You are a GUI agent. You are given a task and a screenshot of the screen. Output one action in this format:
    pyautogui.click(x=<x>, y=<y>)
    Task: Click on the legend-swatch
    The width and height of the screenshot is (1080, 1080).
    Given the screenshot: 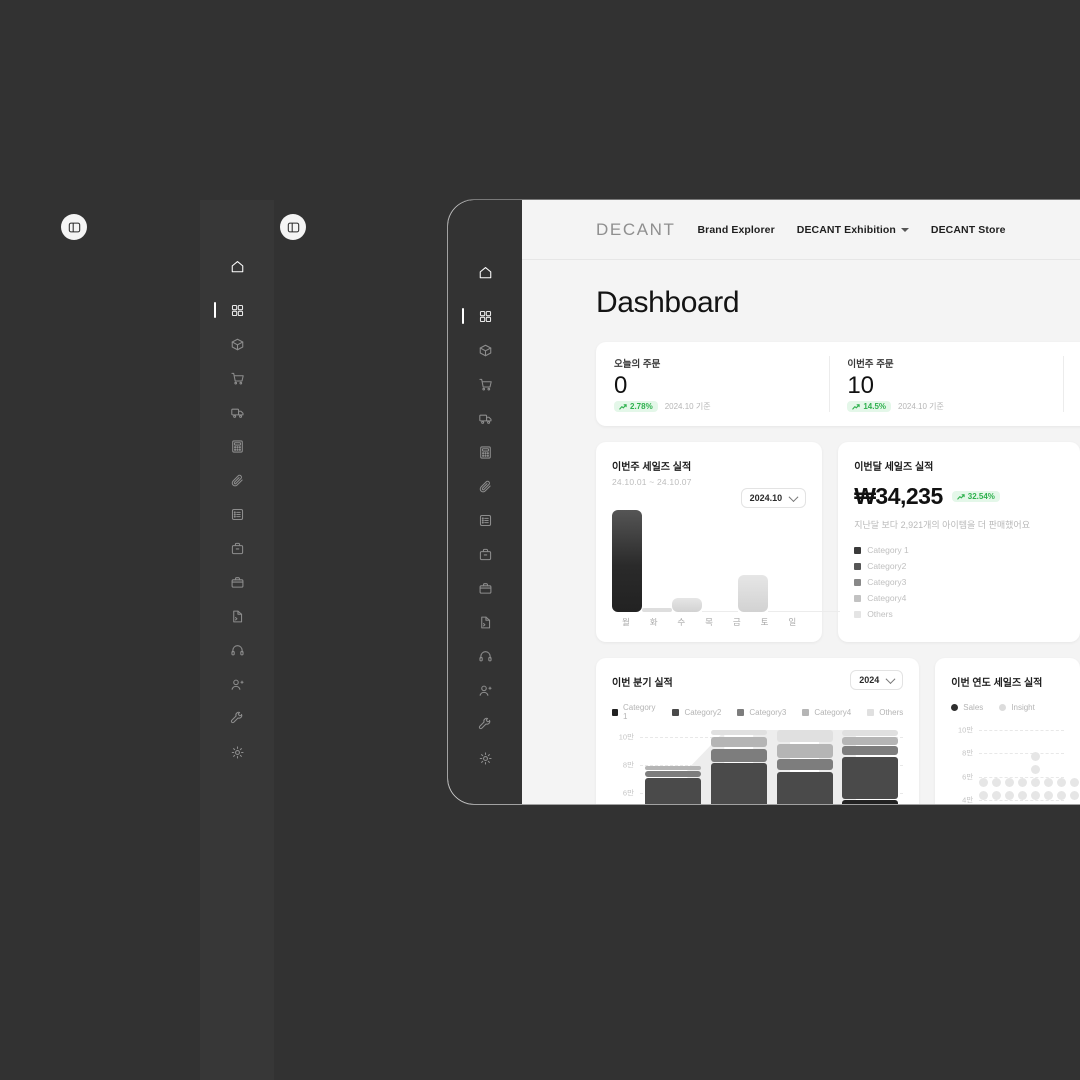 What is the action you would take?
    pyautogui.click(x=741, y=712)
    